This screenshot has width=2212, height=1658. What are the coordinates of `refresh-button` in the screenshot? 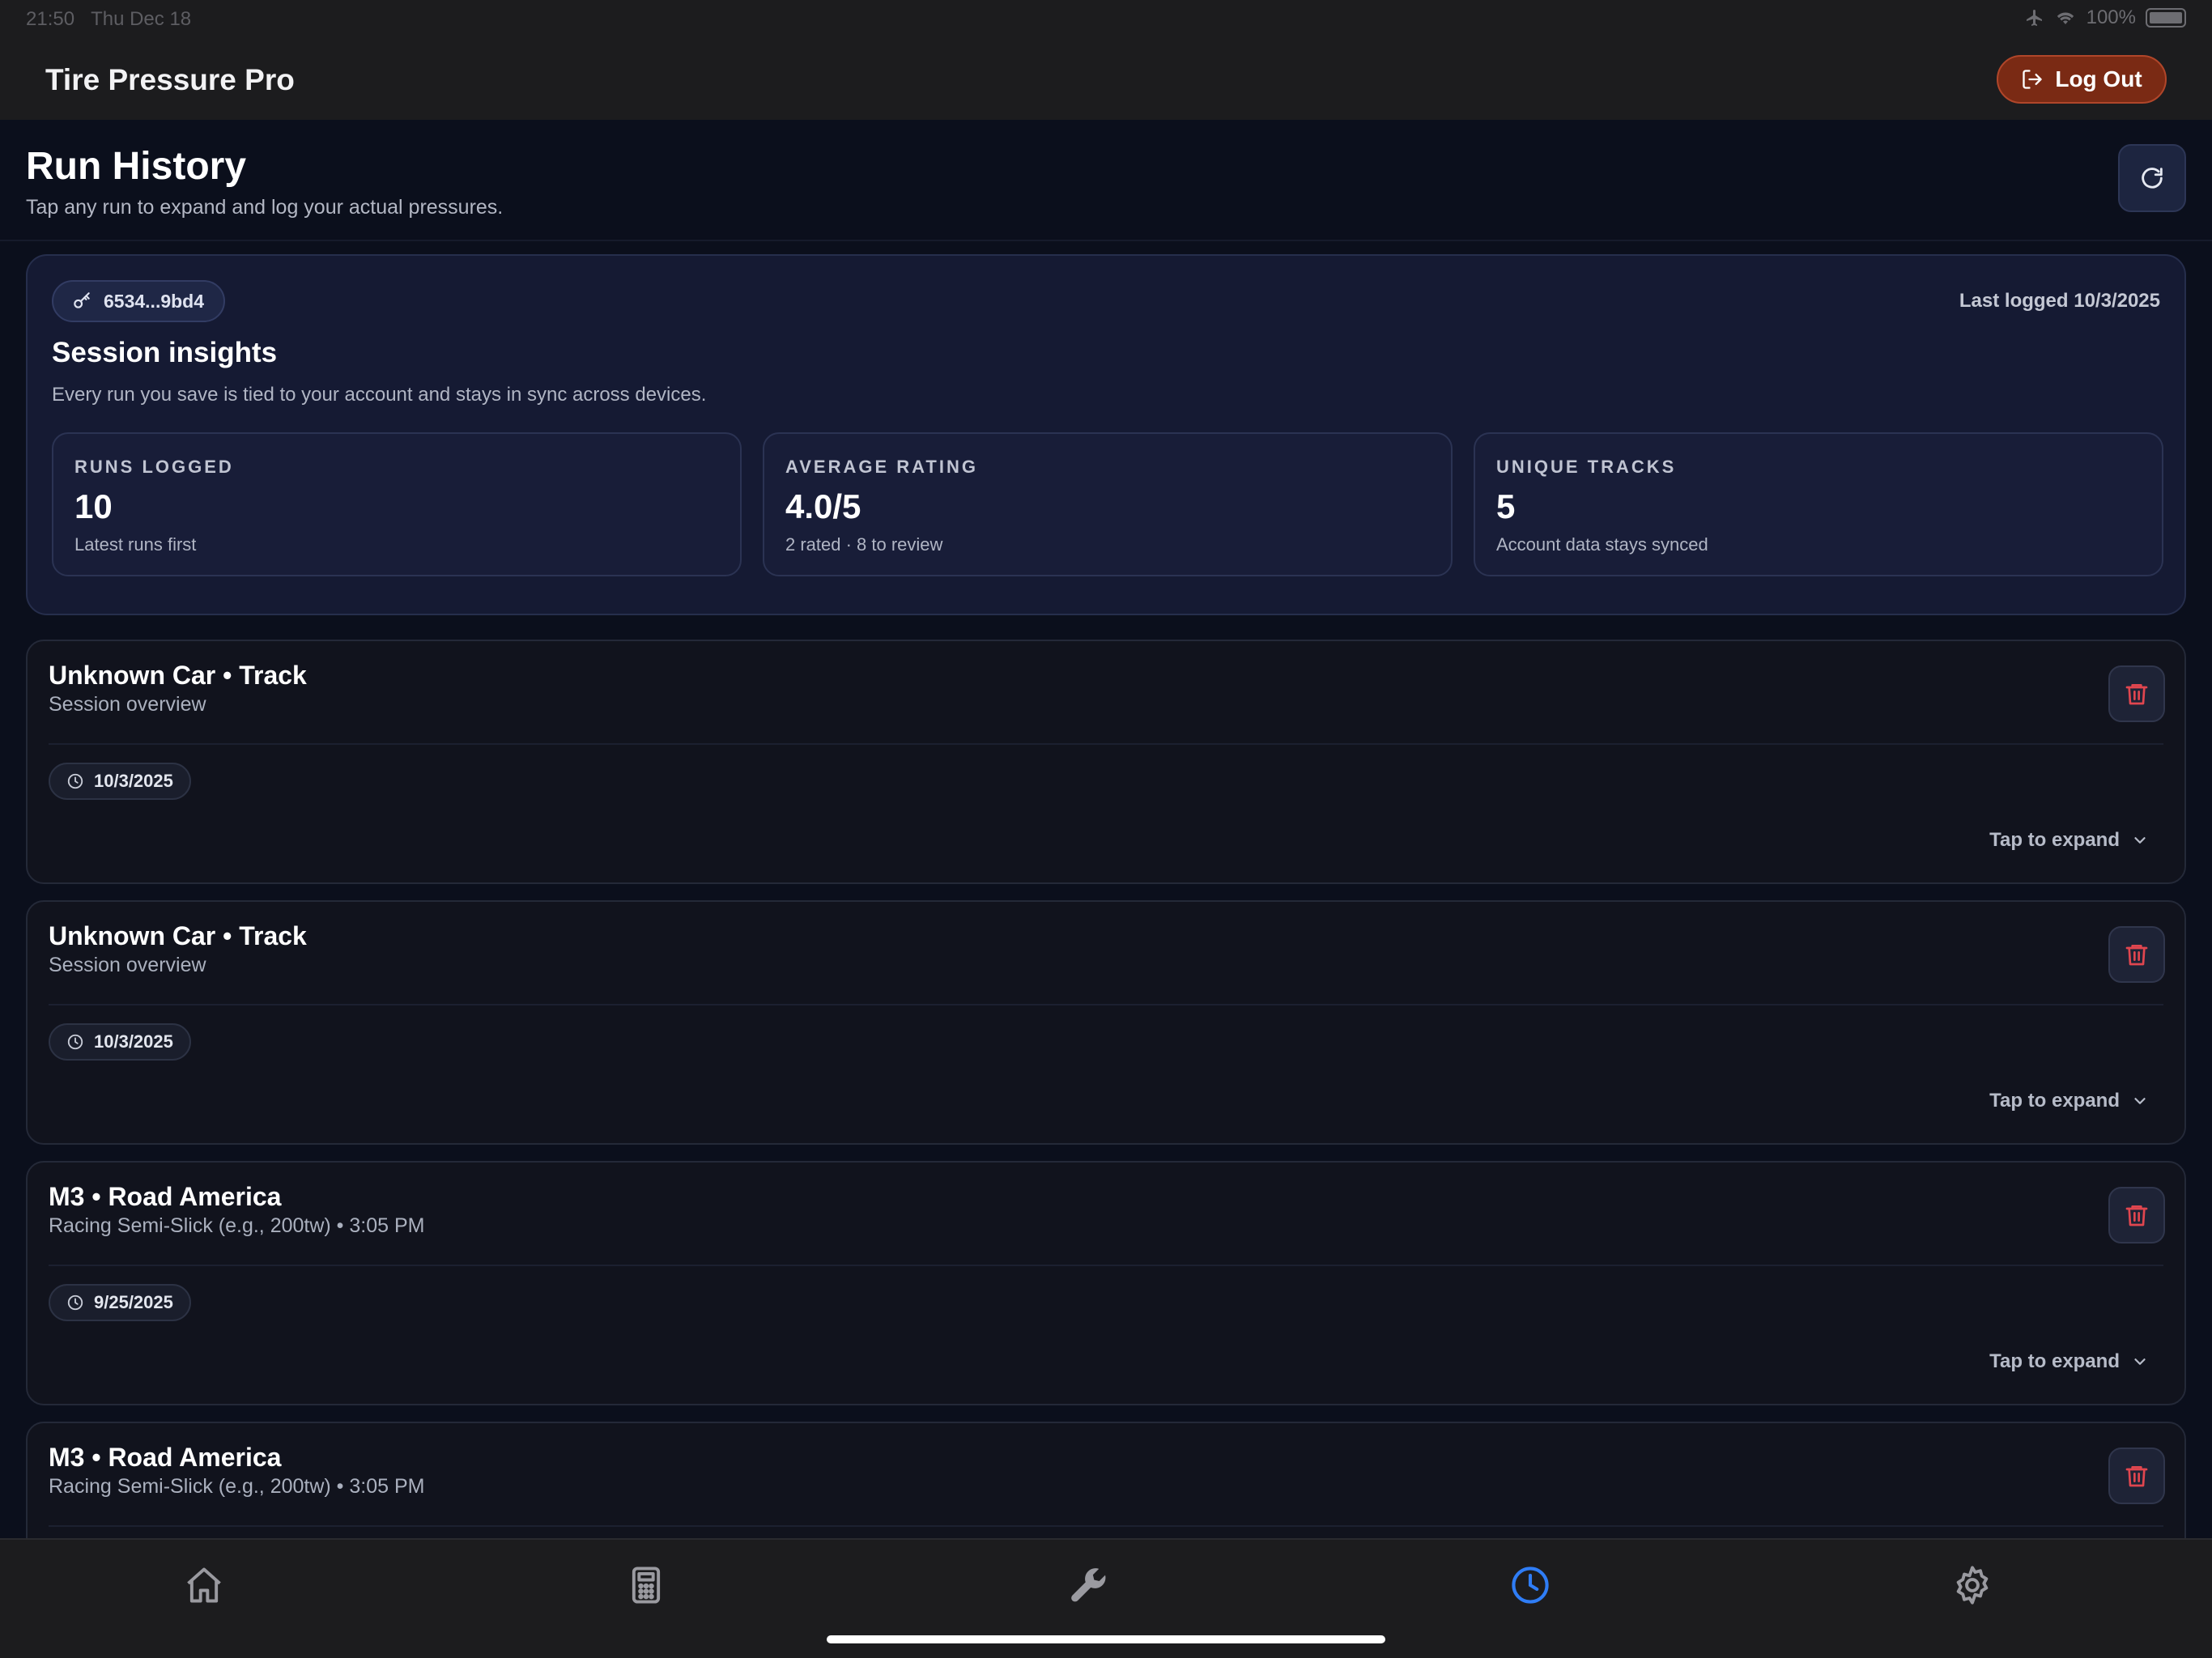 It's located at (2152, 178).